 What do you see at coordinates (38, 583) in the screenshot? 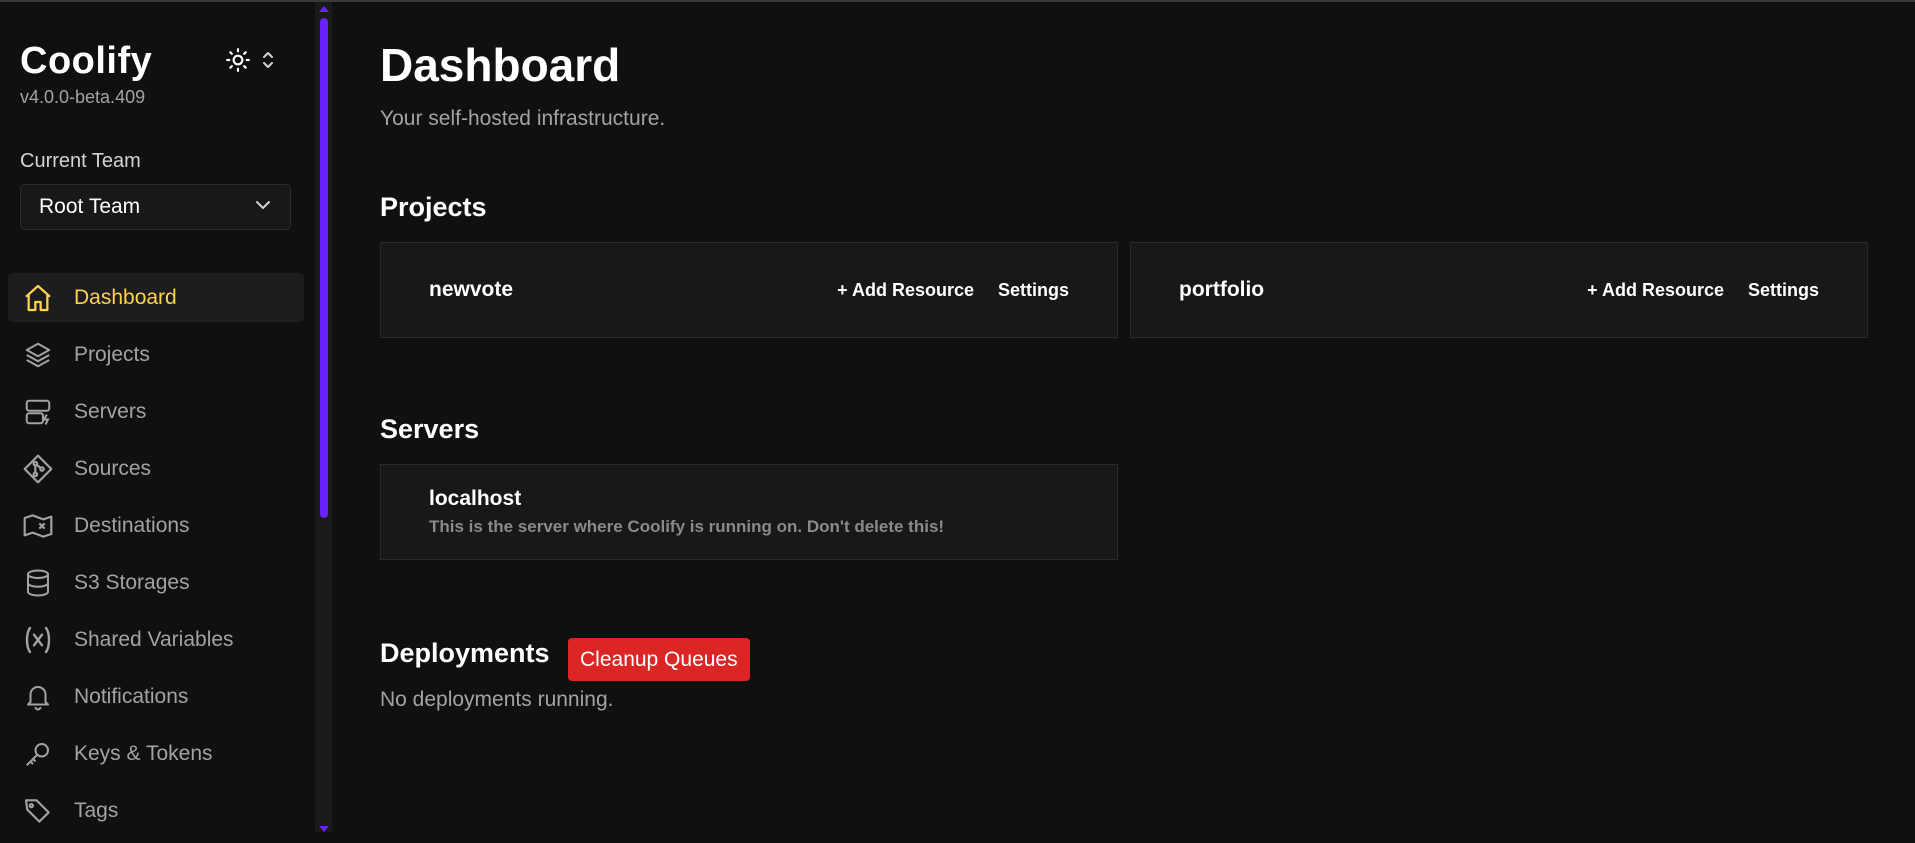
I see `database-icon` at bounding box center [38, 583].